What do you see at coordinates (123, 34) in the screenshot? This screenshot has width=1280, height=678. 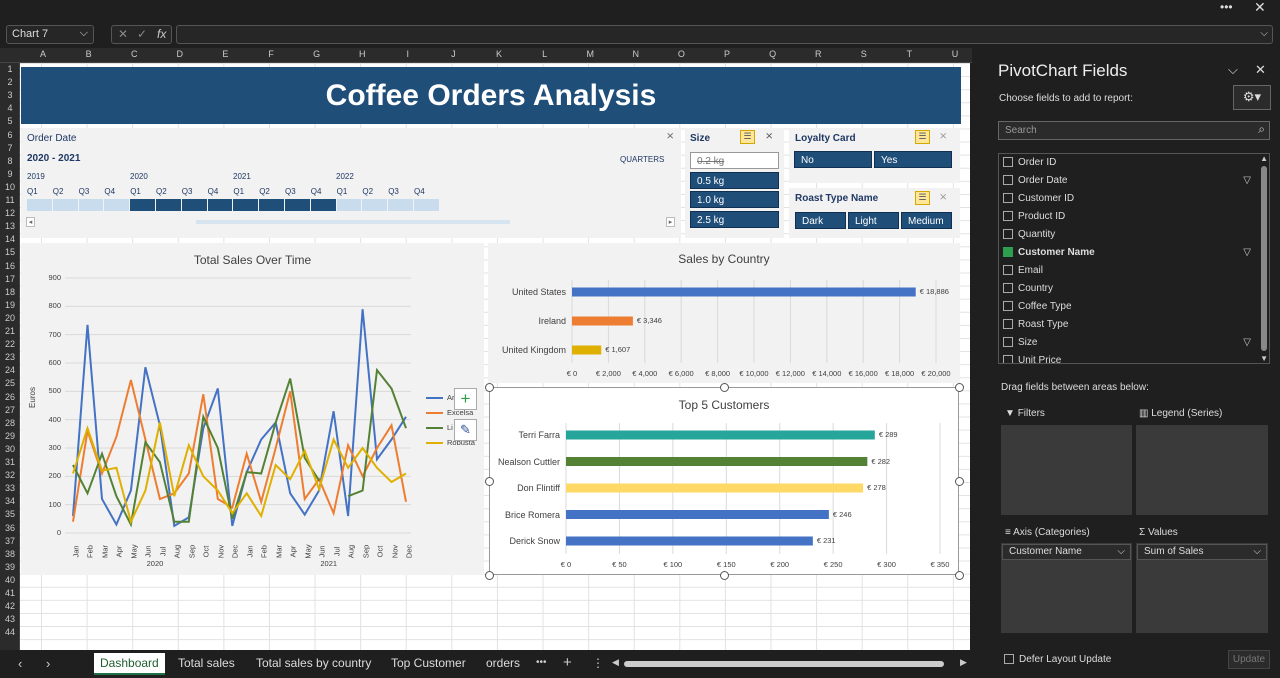 I see `cancel-icon: ✕` at bounding box center [123, 34].